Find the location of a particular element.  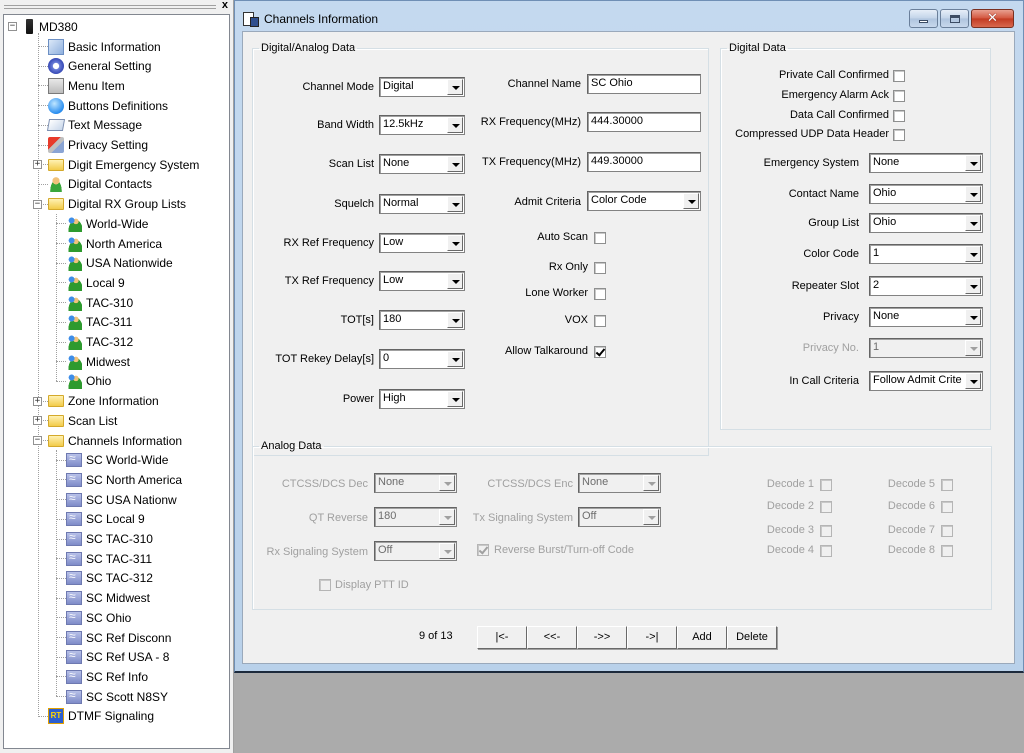

allow-talkaround-checkbox is located at coordinates (600, 352).